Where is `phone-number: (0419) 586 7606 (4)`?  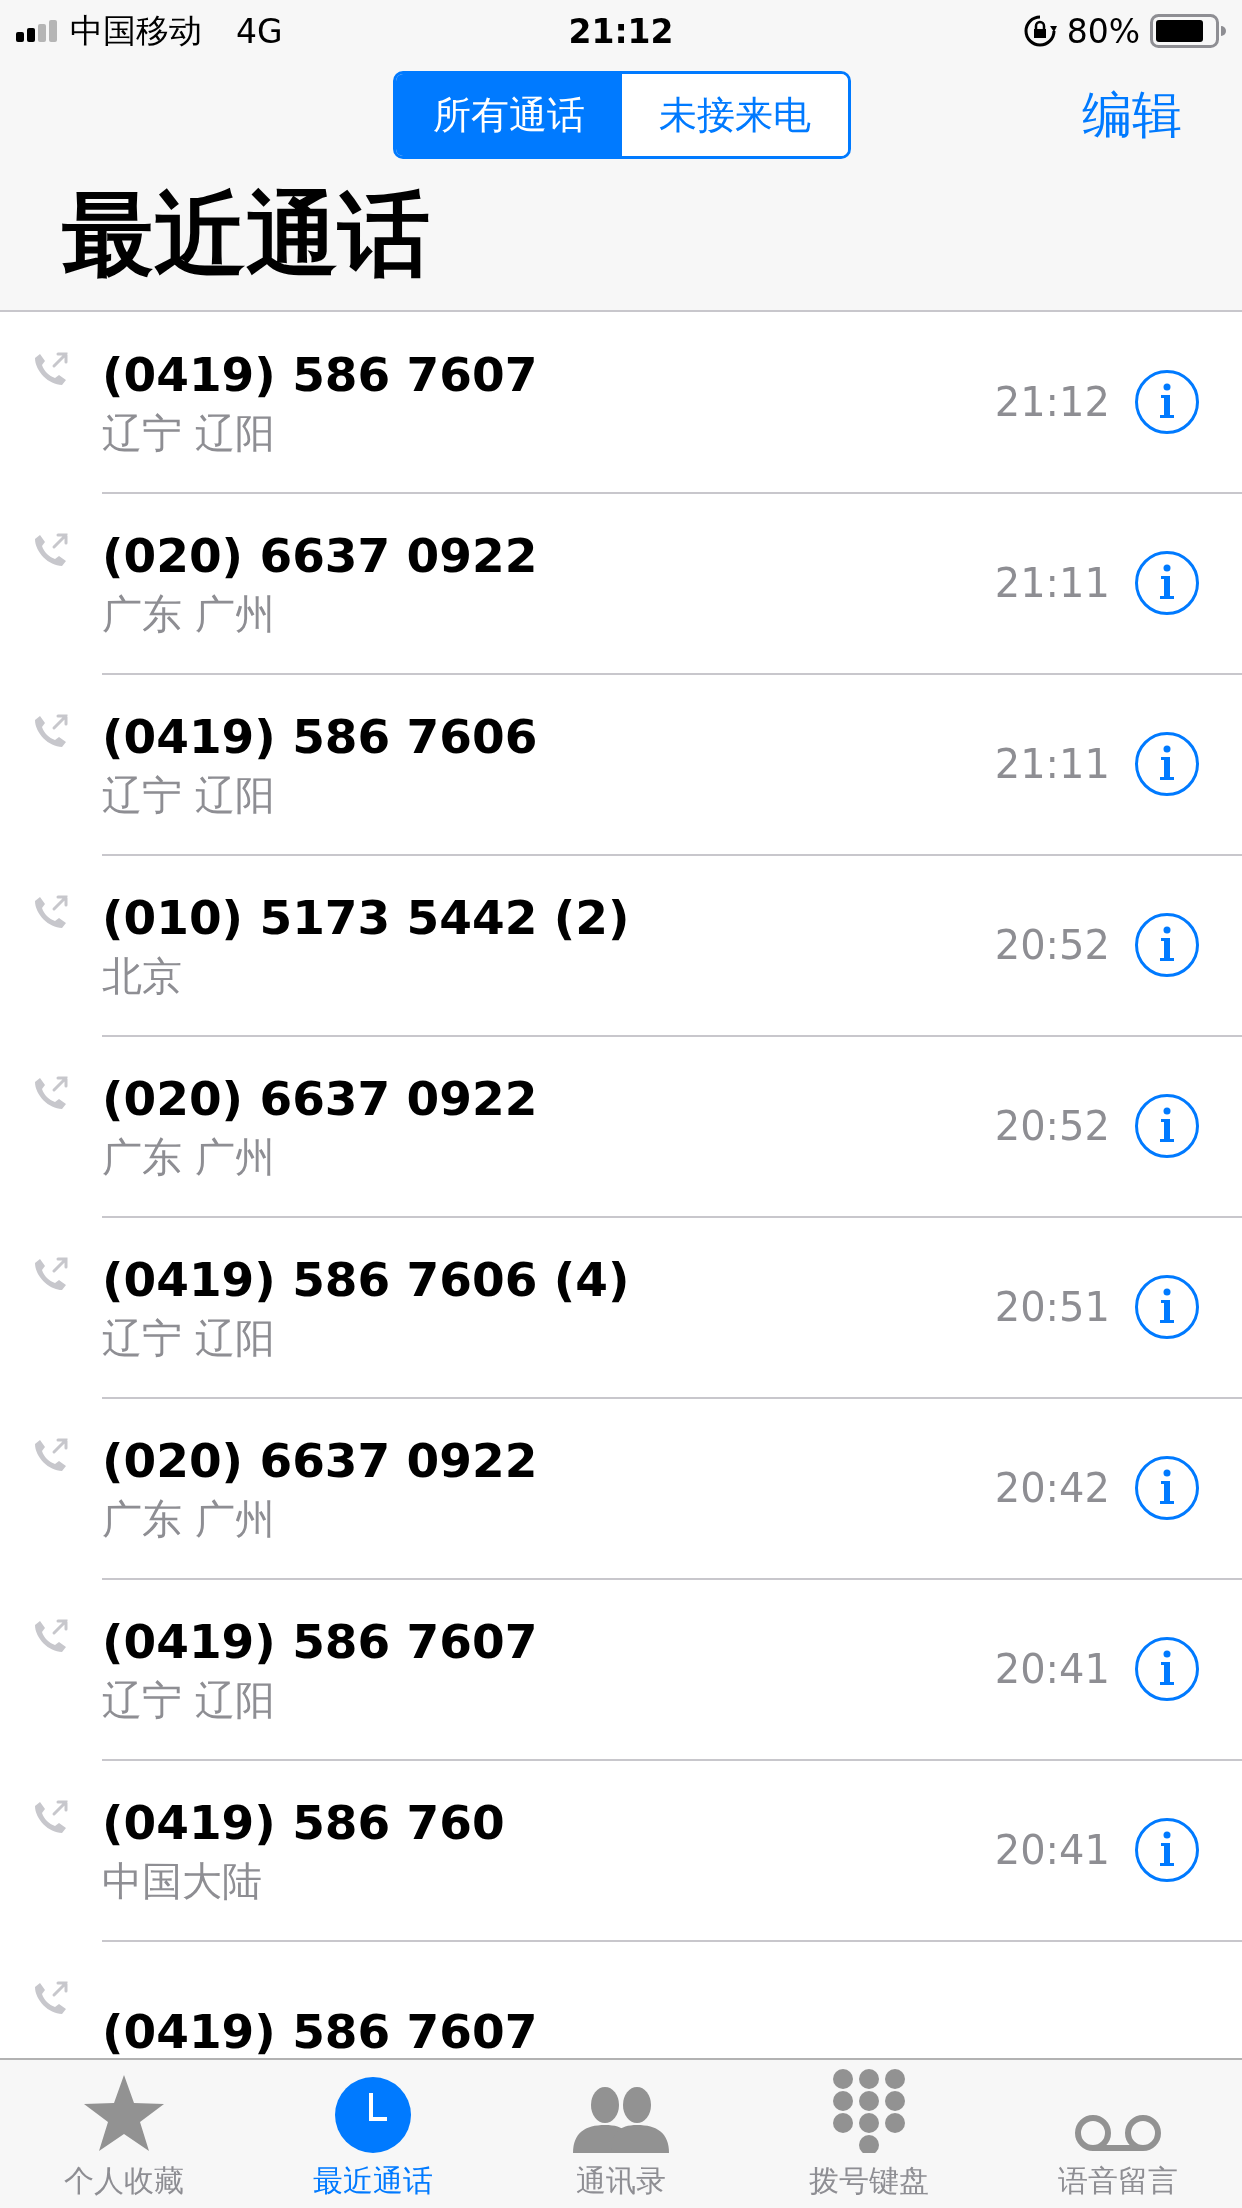 phone-number: (0419) 586 7606 (4) is located at coordinates (366, 1279).